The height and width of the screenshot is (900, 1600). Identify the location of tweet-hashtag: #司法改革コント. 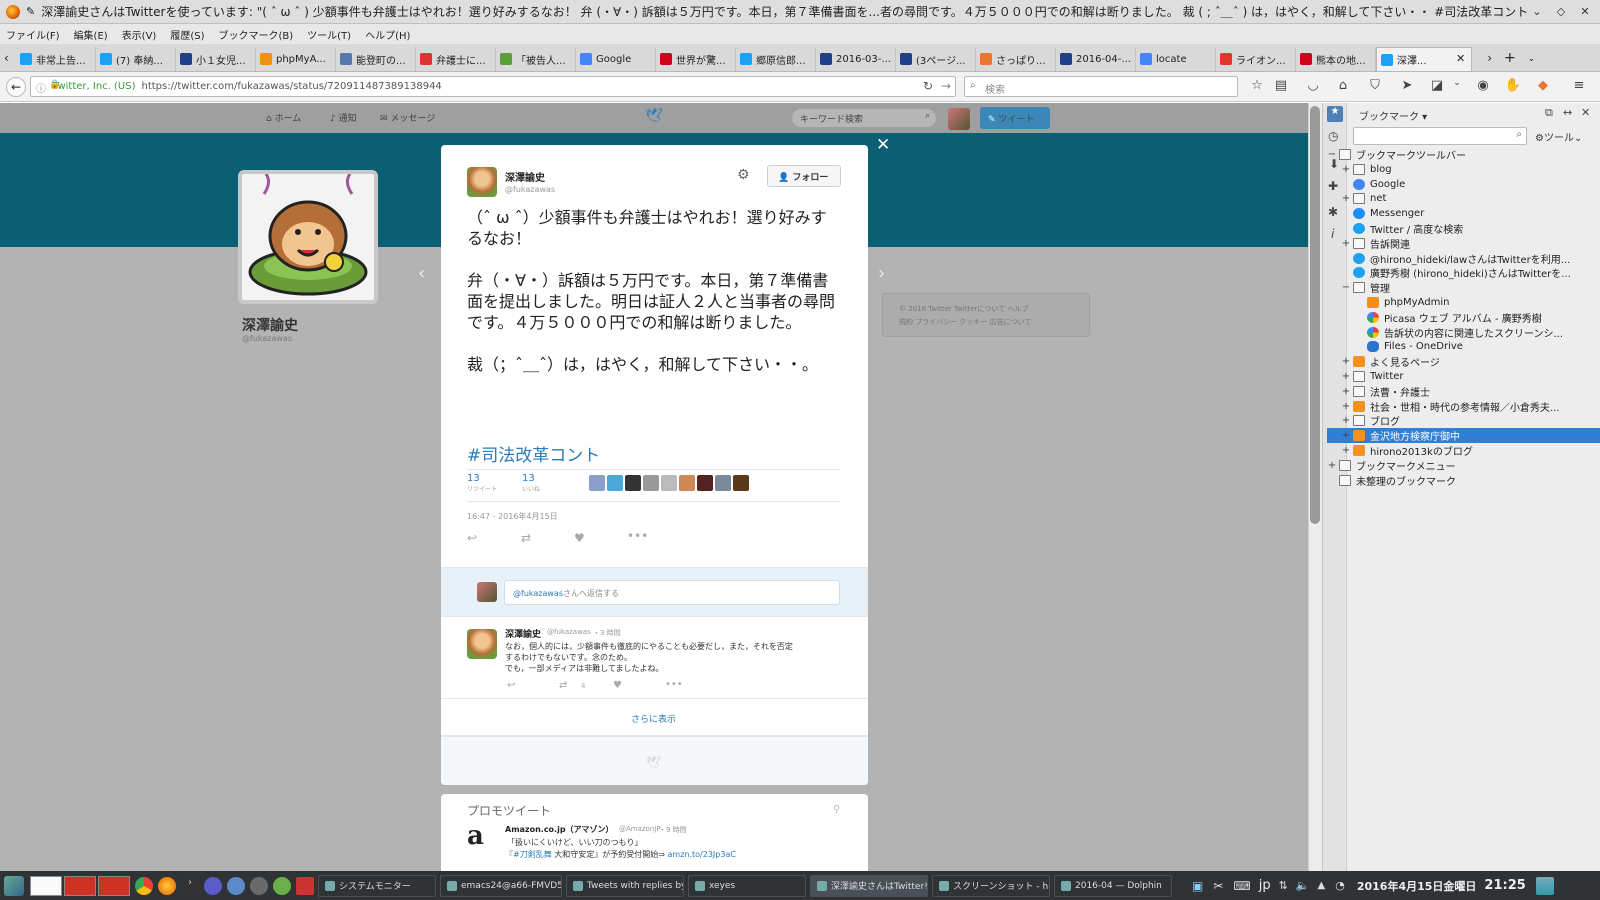
(533, 453).